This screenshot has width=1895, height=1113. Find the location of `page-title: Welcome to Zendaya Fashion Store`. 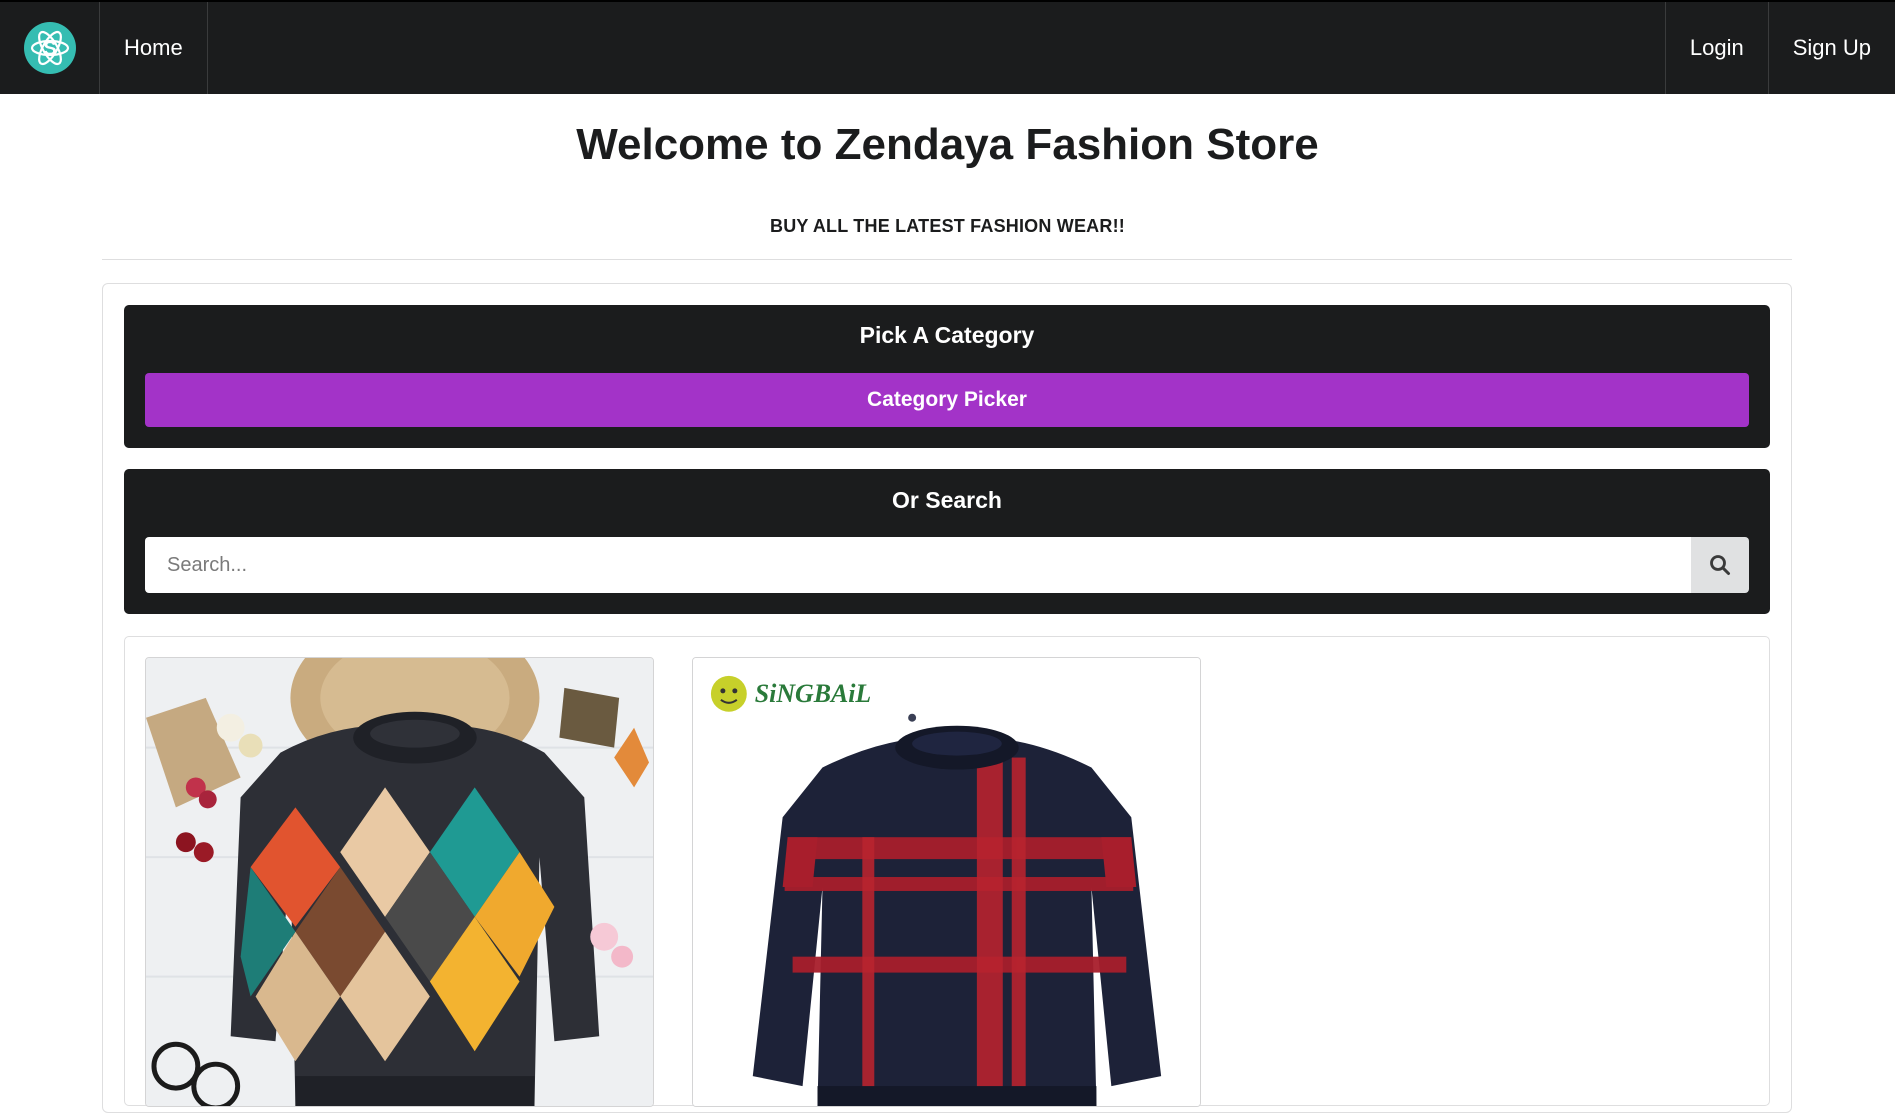

page-title: Welcome to Zendaya Fashion Store is located at coordinates (947, 144).